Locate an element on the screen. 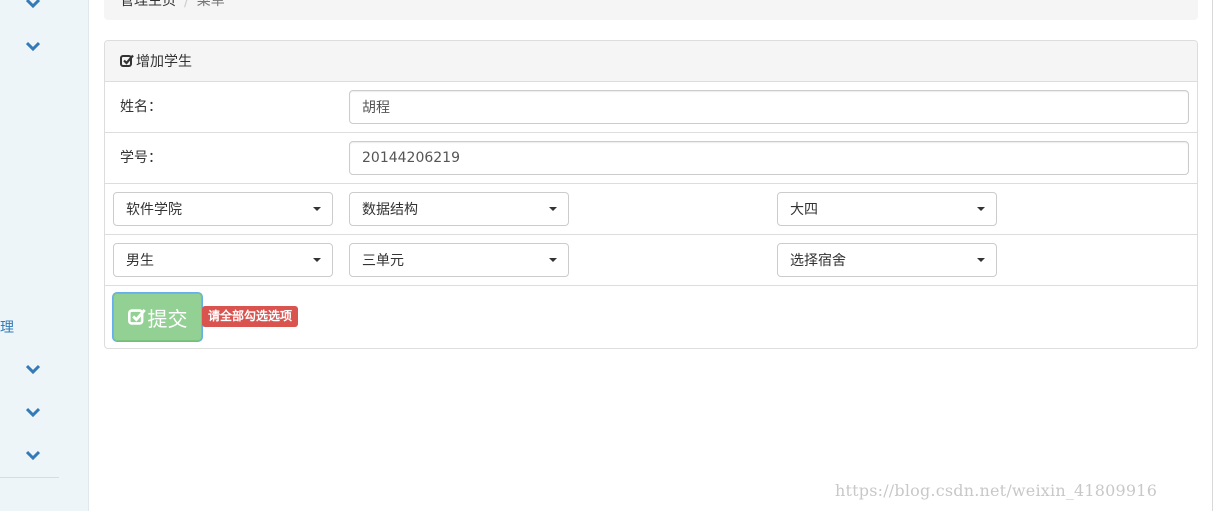  dorm-select-value: 选择宿舍 is located at coordinates (818, 261).